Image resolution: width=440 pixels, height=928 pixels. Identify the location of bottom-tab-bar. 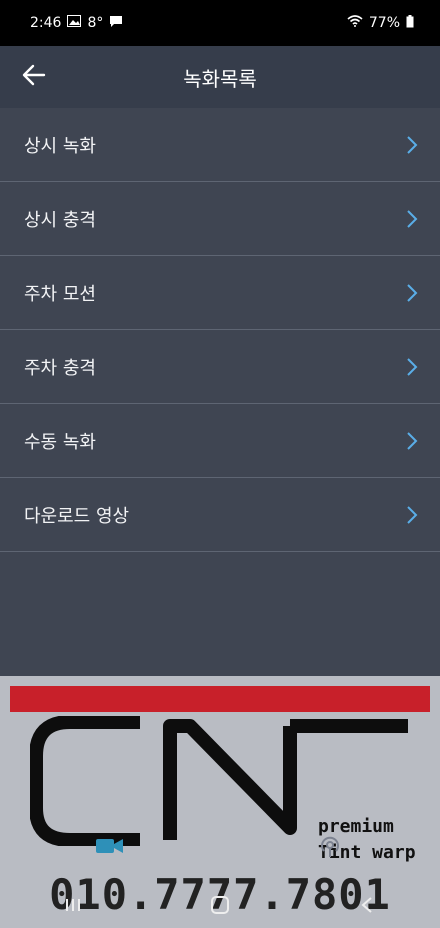
(220, 846).